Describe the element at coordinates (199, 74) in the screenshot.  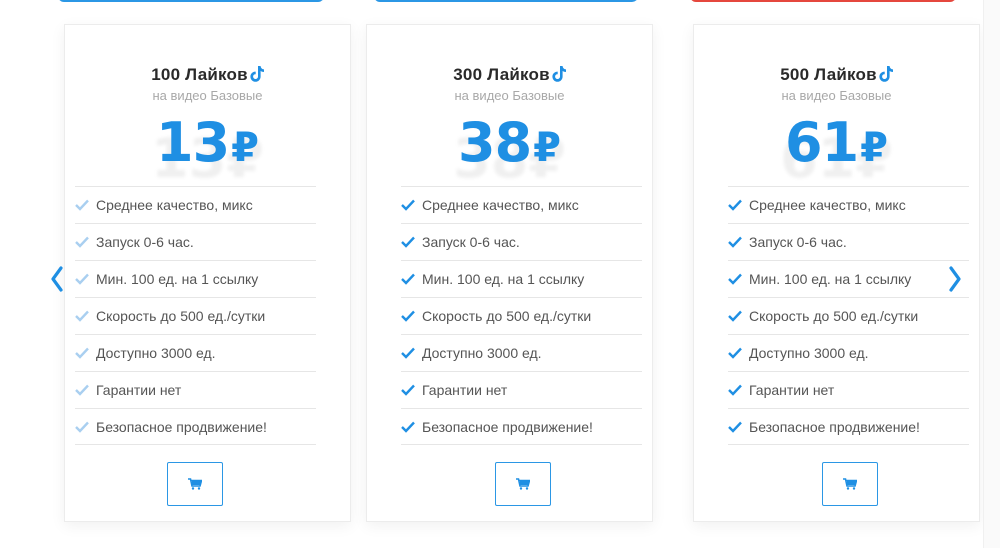
I see `card-title-text: 100 Лайков` at that location.